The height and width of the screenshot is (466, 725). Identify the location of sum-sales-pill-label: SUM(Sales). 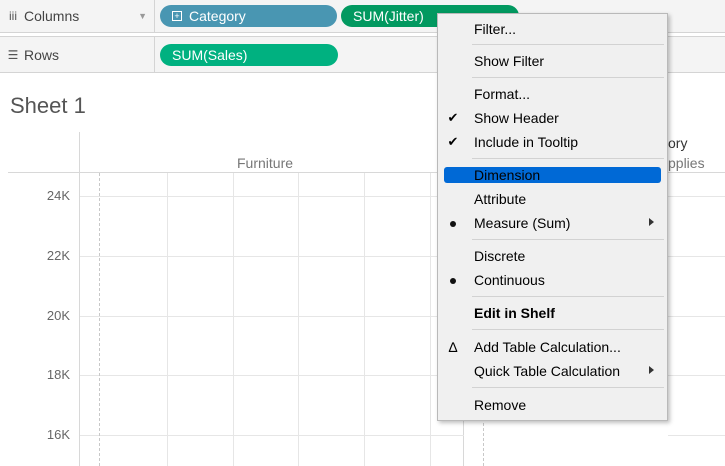
(210, 55).